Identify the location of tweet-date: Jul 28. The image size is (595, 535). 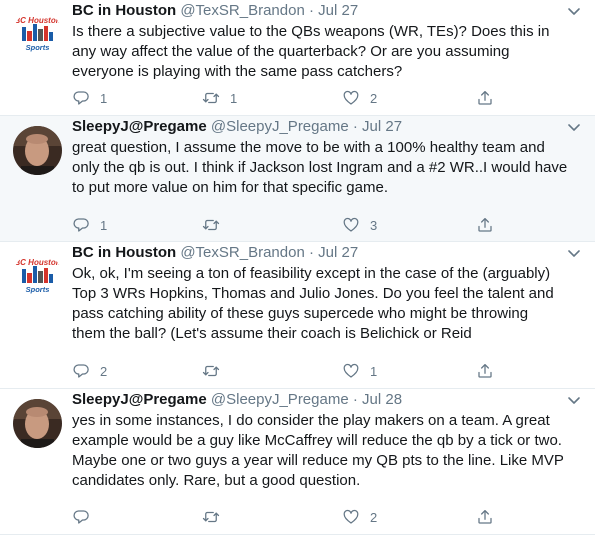
(382, 399).